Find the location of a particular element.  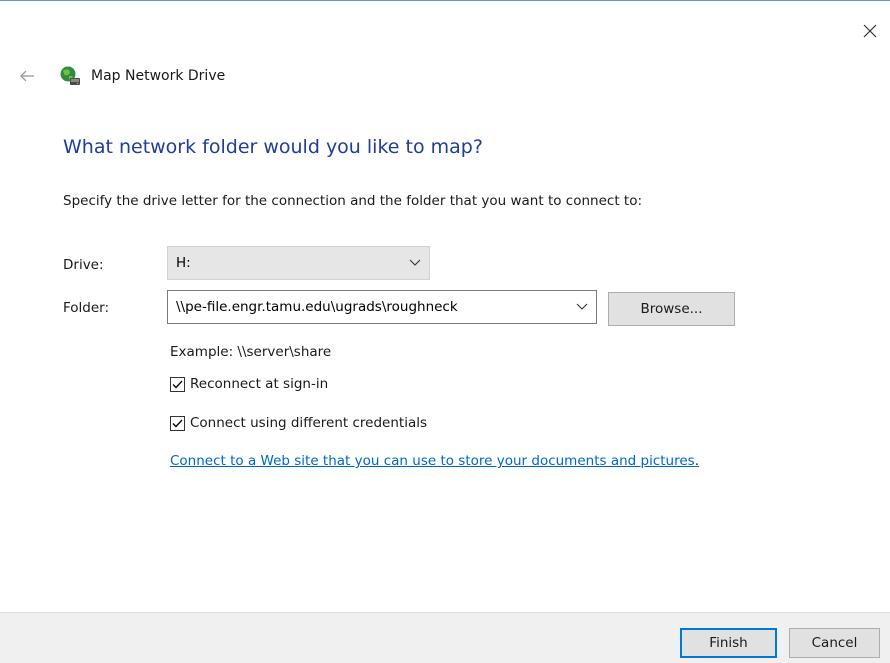

folder-input-value: \\pe-file.engr.tamu.edu\ugrads\roughneck is located at coordinates (372, 307).